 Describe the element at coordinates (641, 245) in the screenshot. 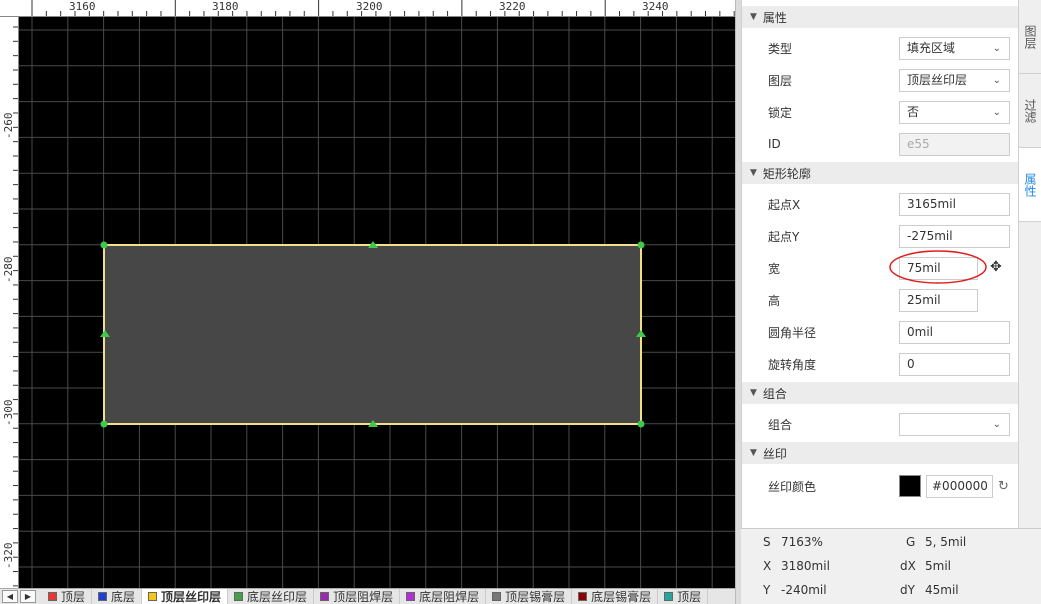

I see `corner-handle-top-right` at that location.